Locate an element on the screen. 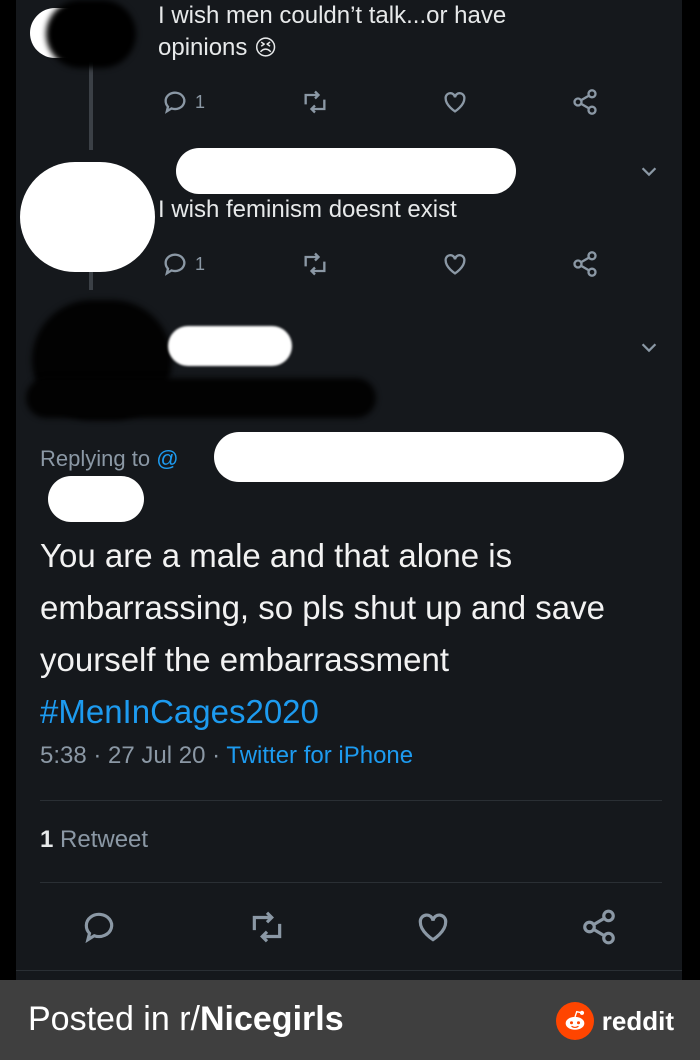 This screenshot has height=1060, width=700. reply-handle-link: @ is located at coordinates (167, 458).